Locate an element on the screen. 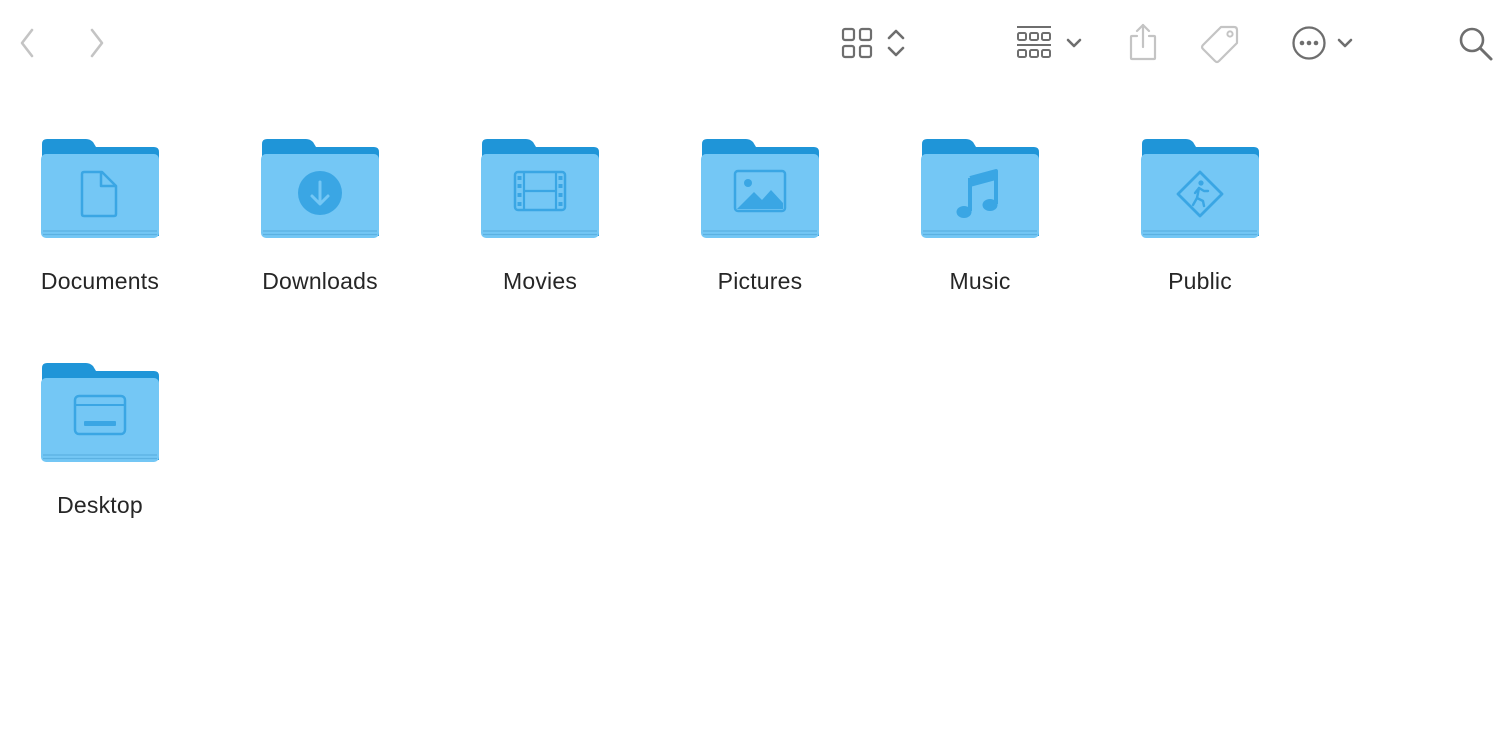  folder-item-music: Music is located at coordinates (980, 233).